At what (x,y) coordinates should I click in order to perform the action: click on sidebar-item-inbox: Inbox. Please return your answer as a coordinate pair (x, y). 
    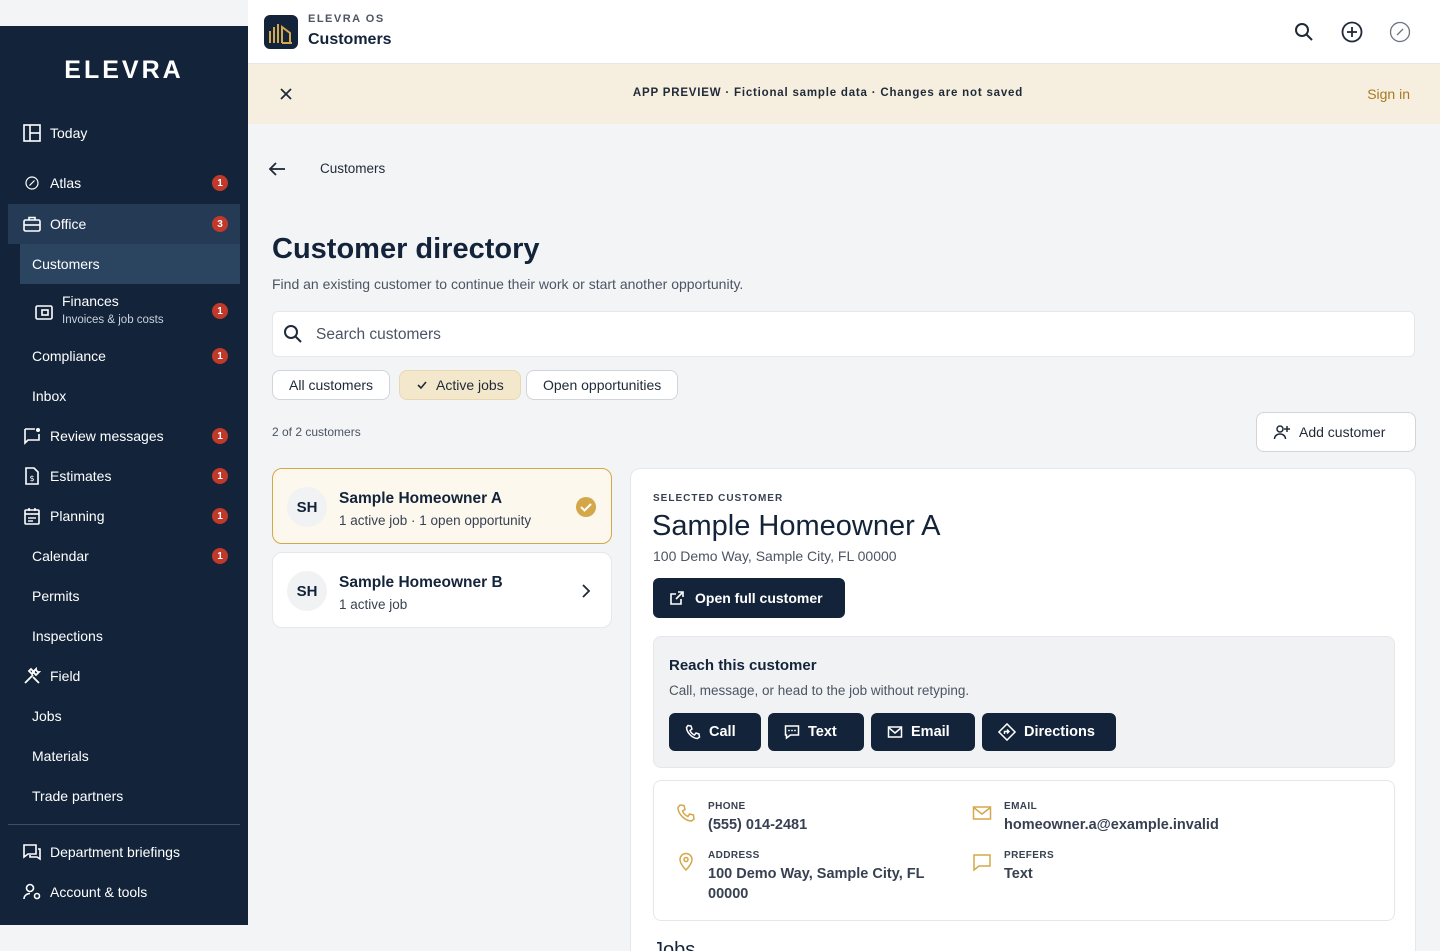
    Looking at the image, I should click on (124, 396).